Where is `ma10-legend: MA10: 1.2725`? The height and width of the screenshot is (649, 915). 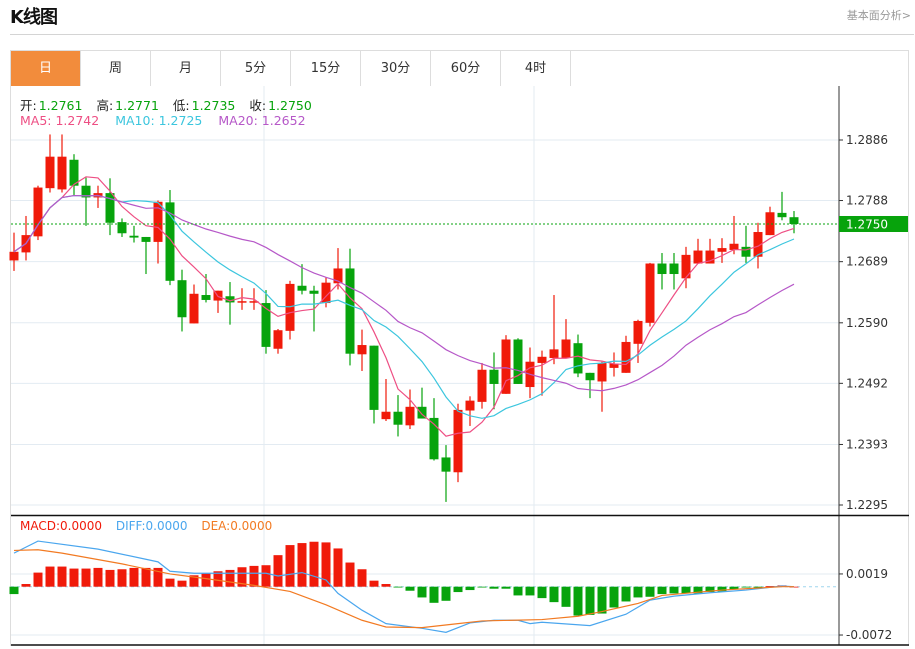 ma10-legend: MA10: 1.2725 is located at coordinates (159, 120).